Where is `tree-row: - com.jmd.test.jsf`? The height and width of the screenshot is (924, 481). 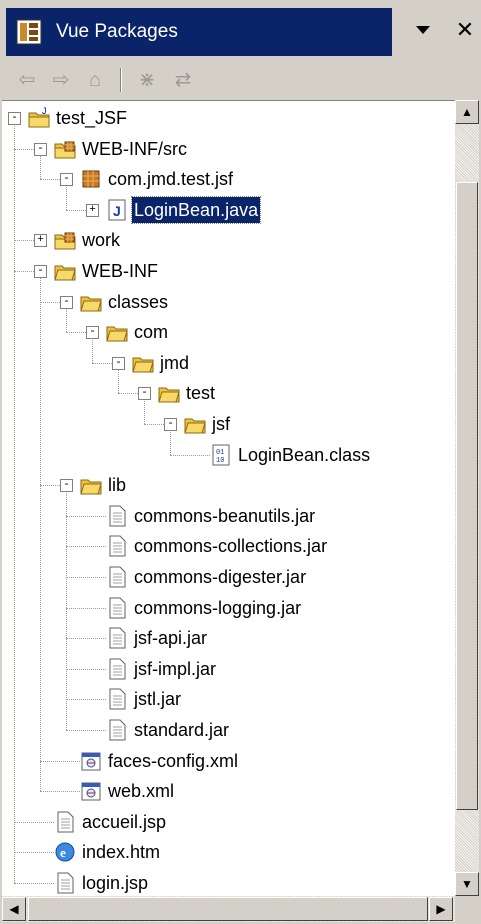 tree-row: - com.jmd.test.jsf is located at coordinates (228, 179).